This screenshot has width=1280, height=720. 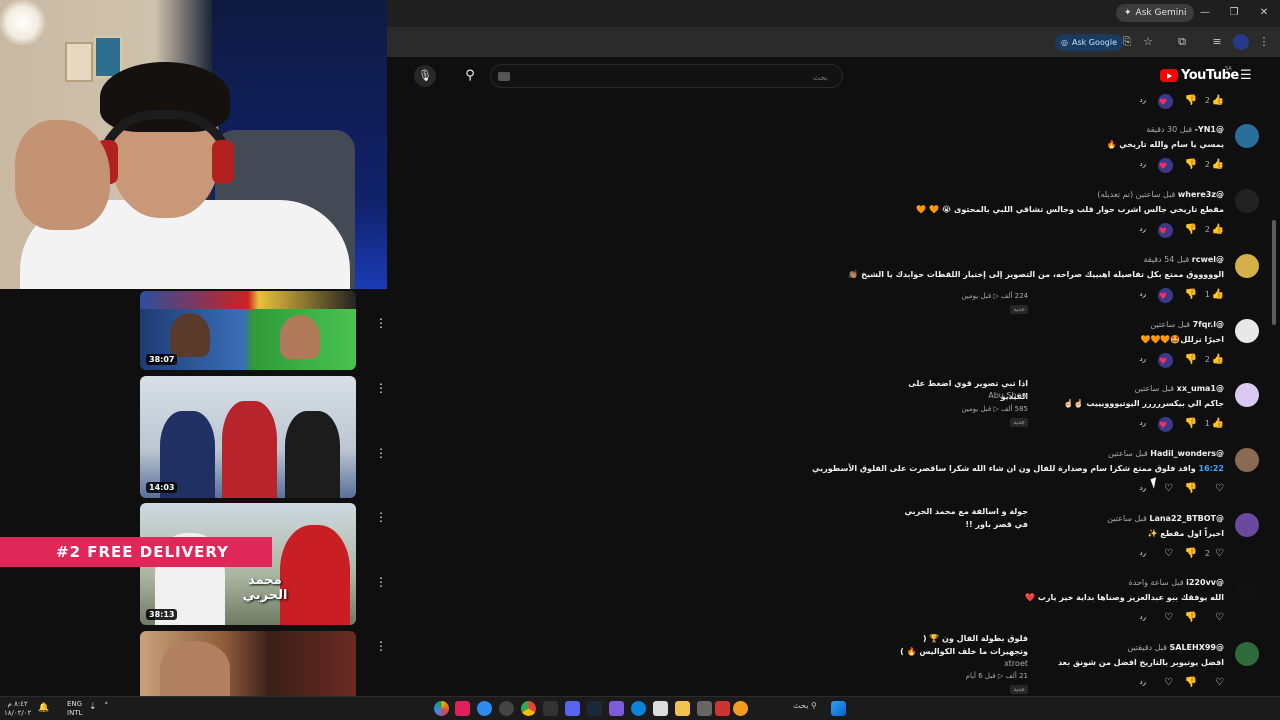 What do you see at coordinates (93, 707) in the screenshot?
I see `usb-icon: ⇣` at bounding box center [93, 707].